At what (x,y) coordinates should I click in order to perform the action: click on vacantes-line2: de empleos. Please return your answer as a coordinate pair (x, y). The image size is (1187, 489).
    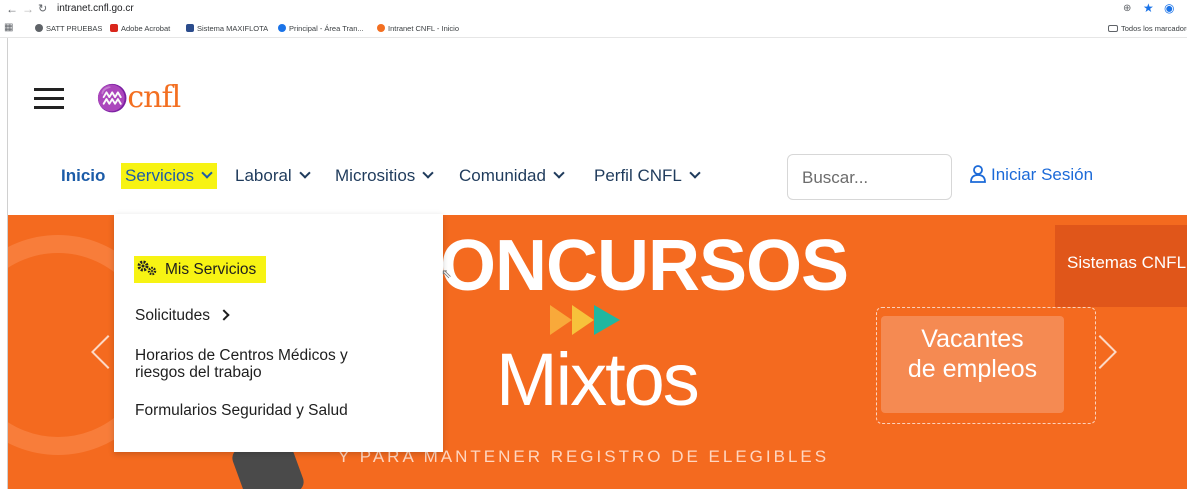
    Looking at the image, I should click on (972, 369).